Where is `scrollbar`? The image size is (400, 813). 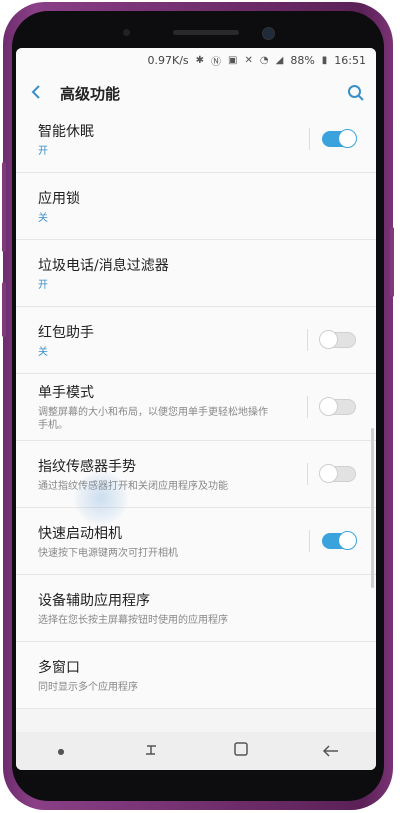 scrollbar is located at coordinates (372, 508).